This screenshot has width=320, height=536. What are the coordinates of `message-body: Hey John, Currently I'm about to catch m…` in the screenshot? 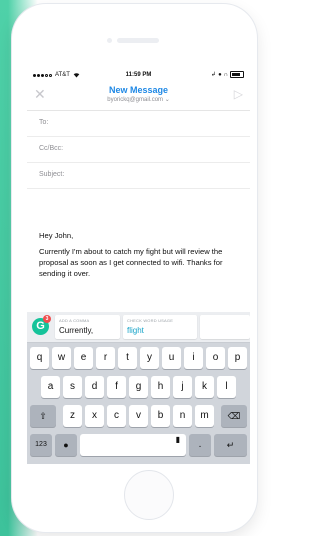 It's located at (141, 254).